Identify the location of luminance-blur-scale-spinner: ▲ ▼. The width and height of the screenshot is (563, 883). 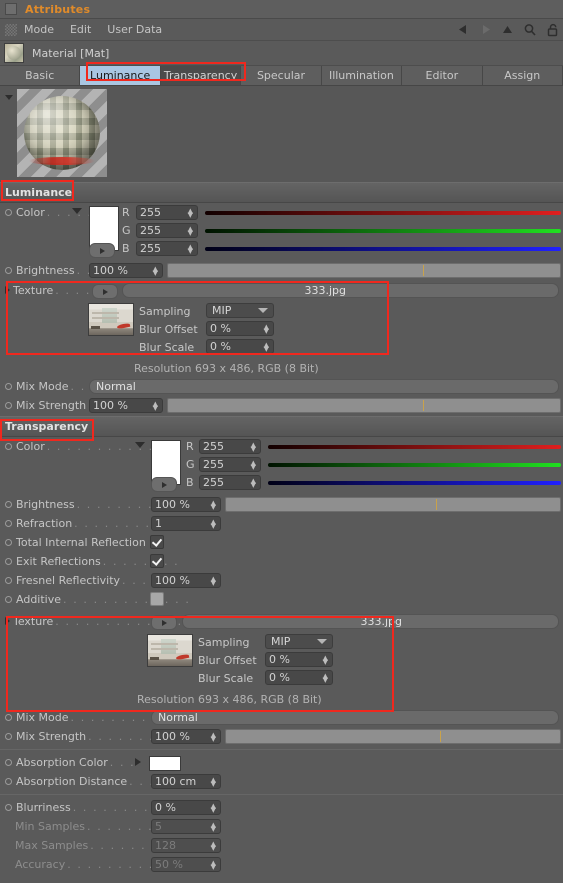
(267, 346).